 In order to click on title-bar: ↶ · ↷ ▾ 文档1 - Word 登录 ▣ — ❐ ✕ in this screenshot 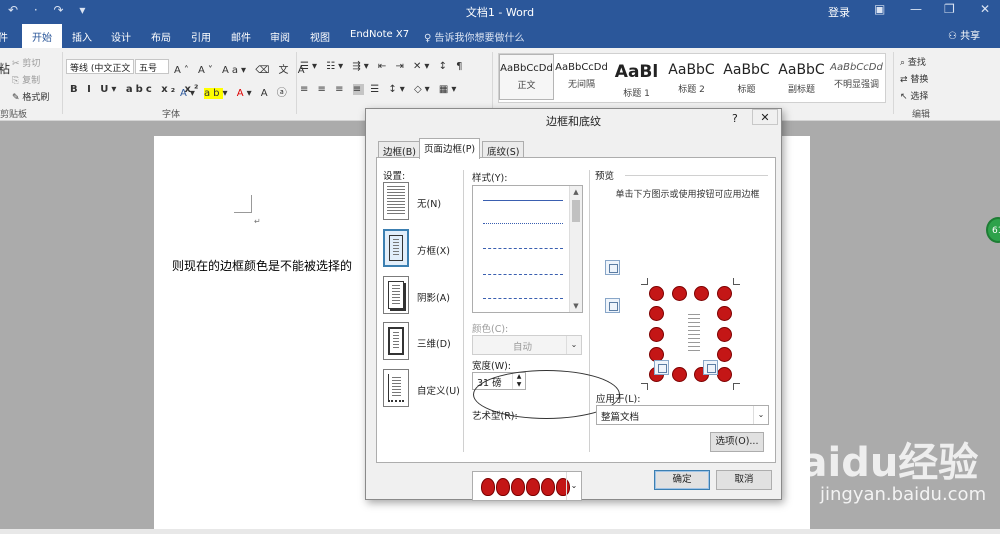, I will do `click(500, 11)`.